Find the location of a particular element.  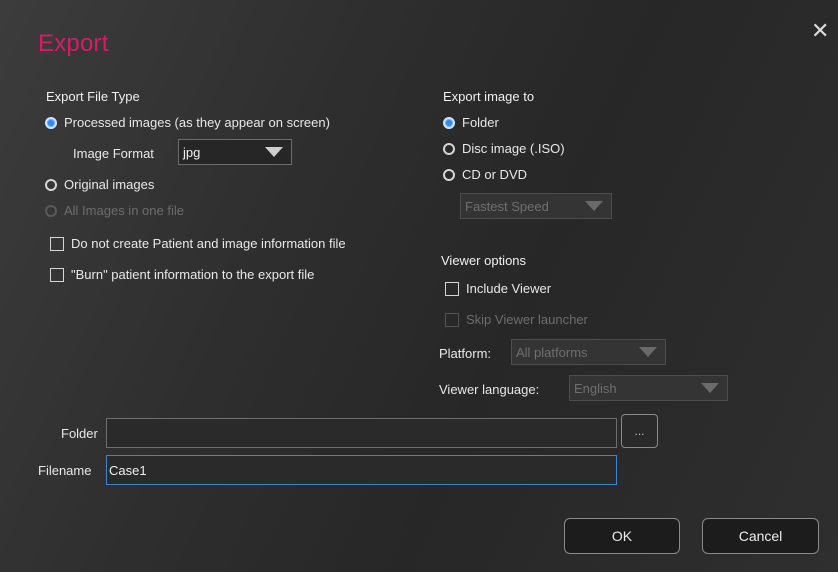

viewer-language-value: English is located at coordinates (595, 388).